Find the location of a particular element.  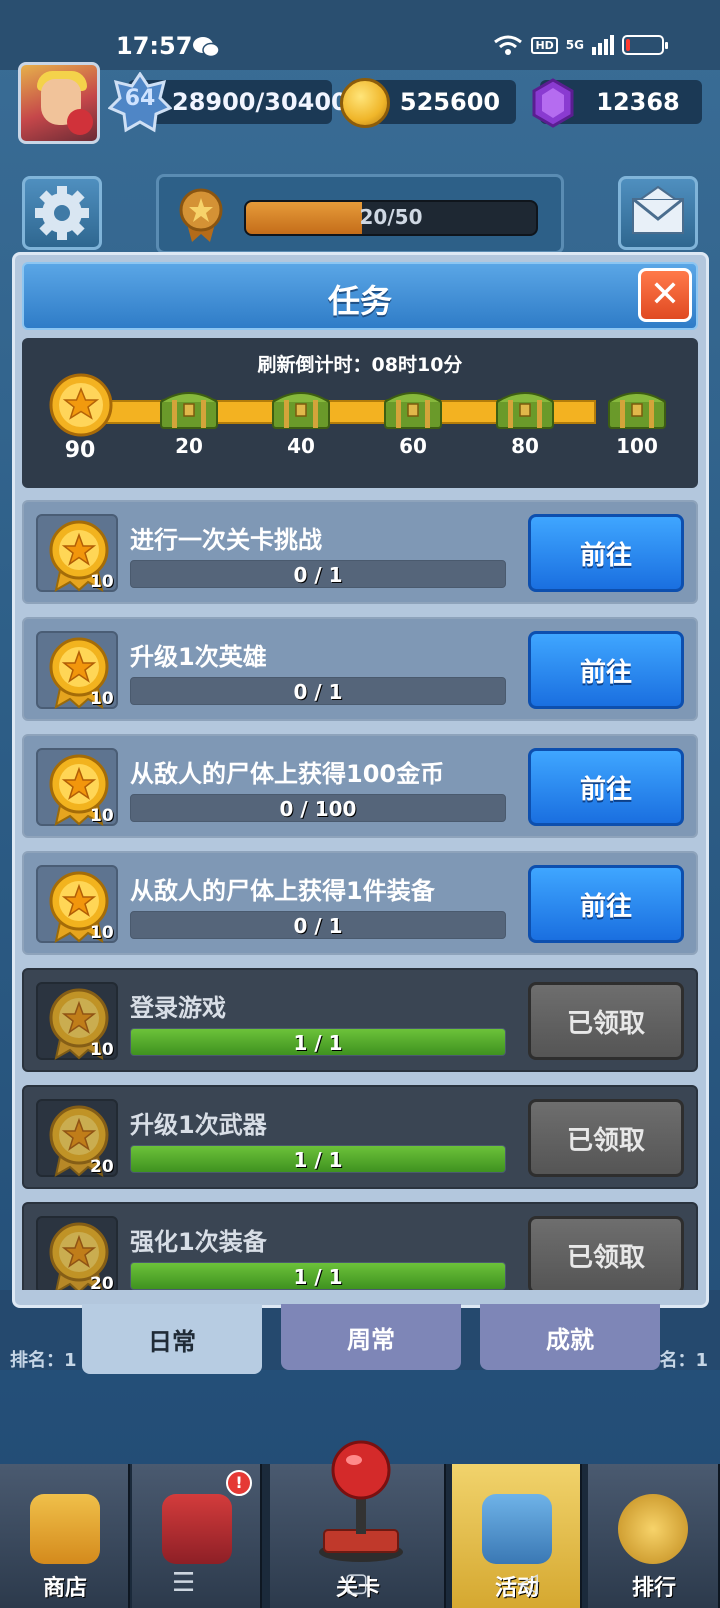

task-row: 10 升级1次英雄 0 / 1 前往 is located at coordinates (360, 669).